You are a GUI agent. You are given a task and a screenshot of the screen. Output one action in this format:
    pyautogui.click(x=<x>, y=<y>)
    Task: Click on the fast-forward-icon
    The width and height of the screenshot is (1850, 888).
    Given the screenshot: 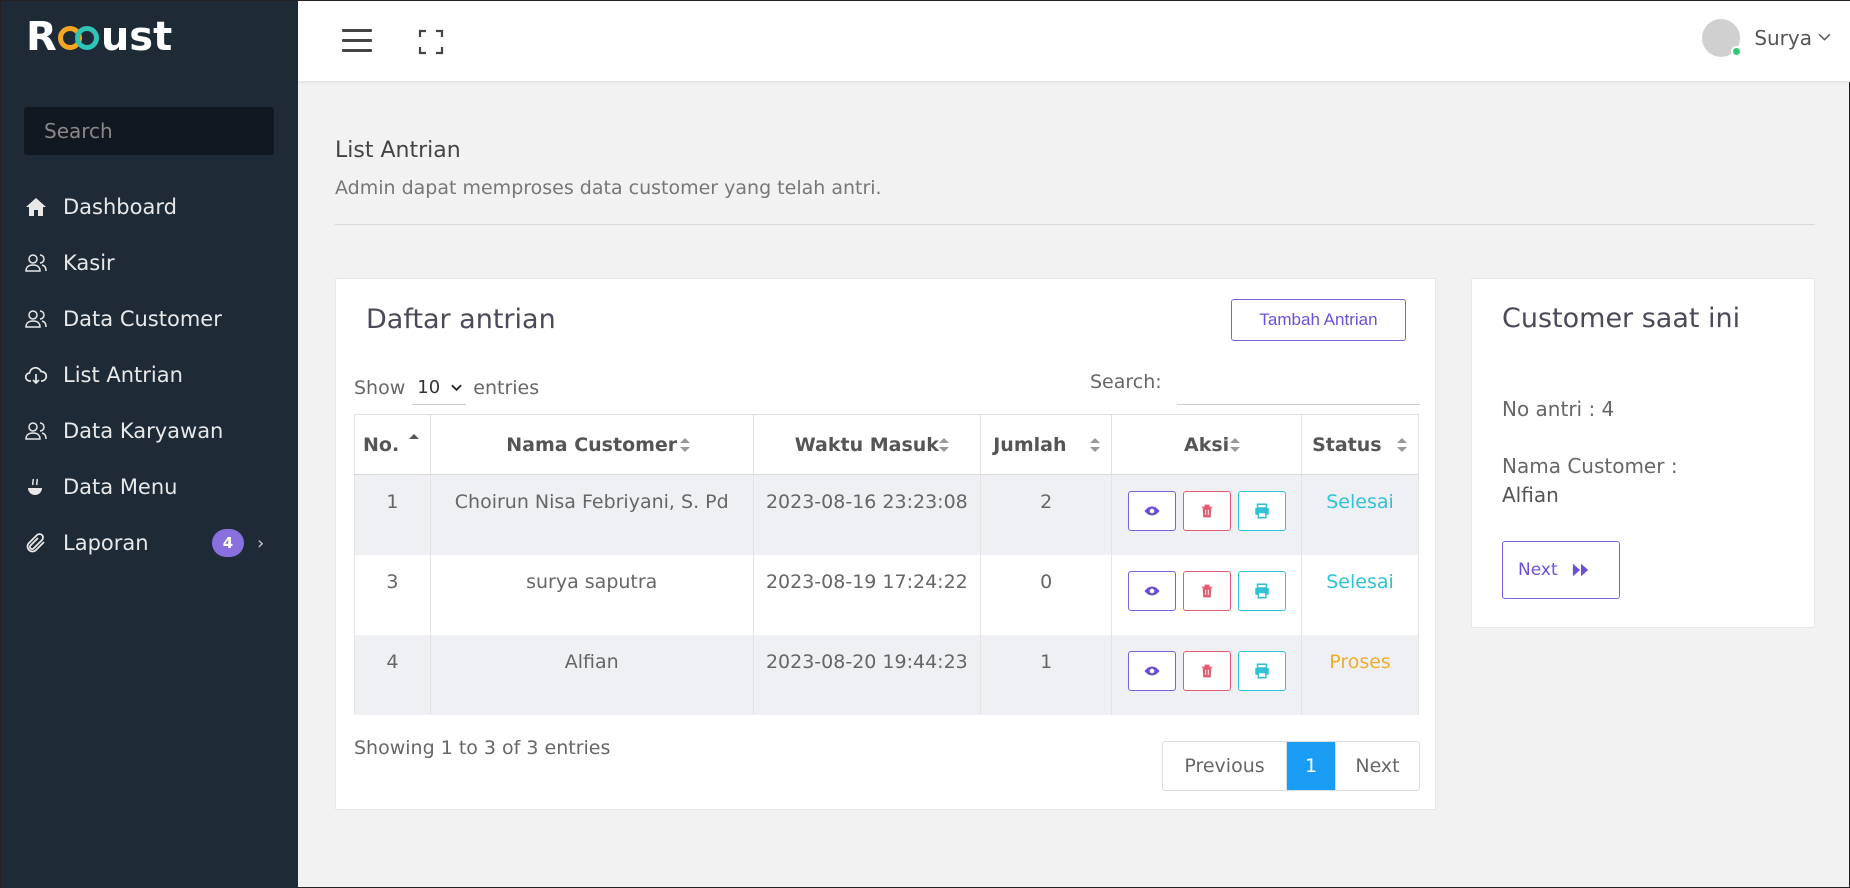 What is the action you would take?
    pyautogui.click(x=1580, y=570)
    